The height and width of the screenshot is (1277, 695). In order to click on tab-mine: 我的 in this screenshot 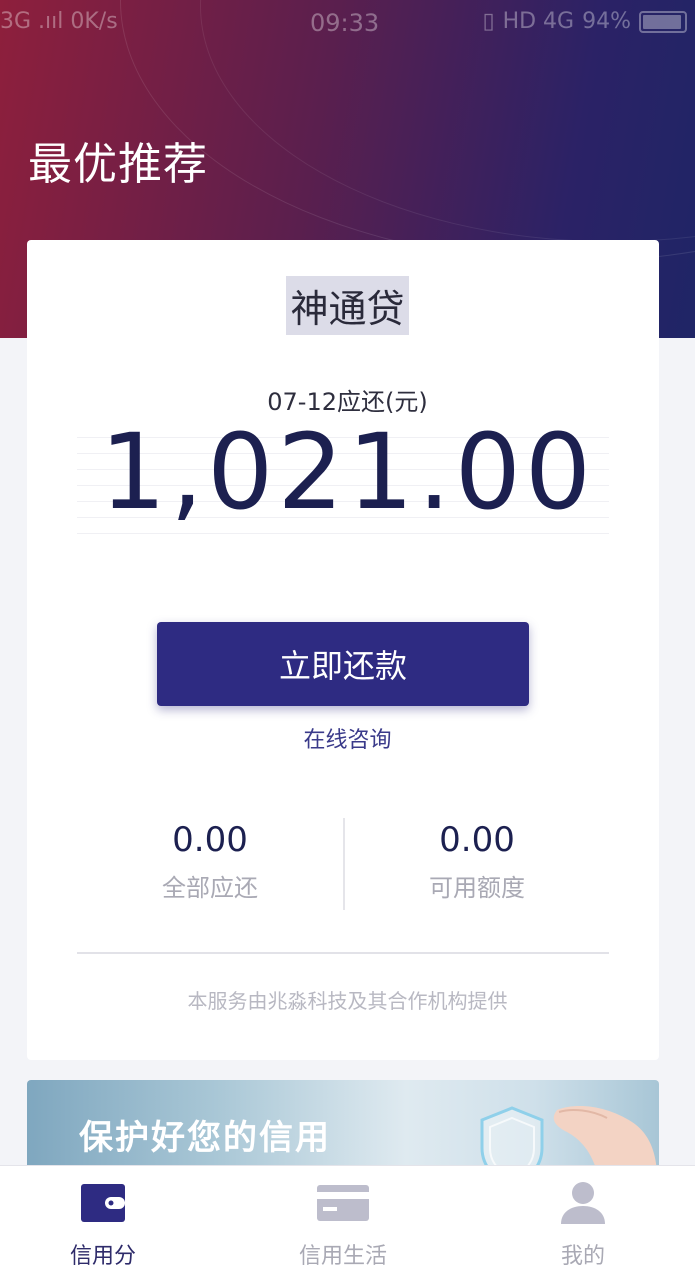, I will do `click(583, 1221)`.